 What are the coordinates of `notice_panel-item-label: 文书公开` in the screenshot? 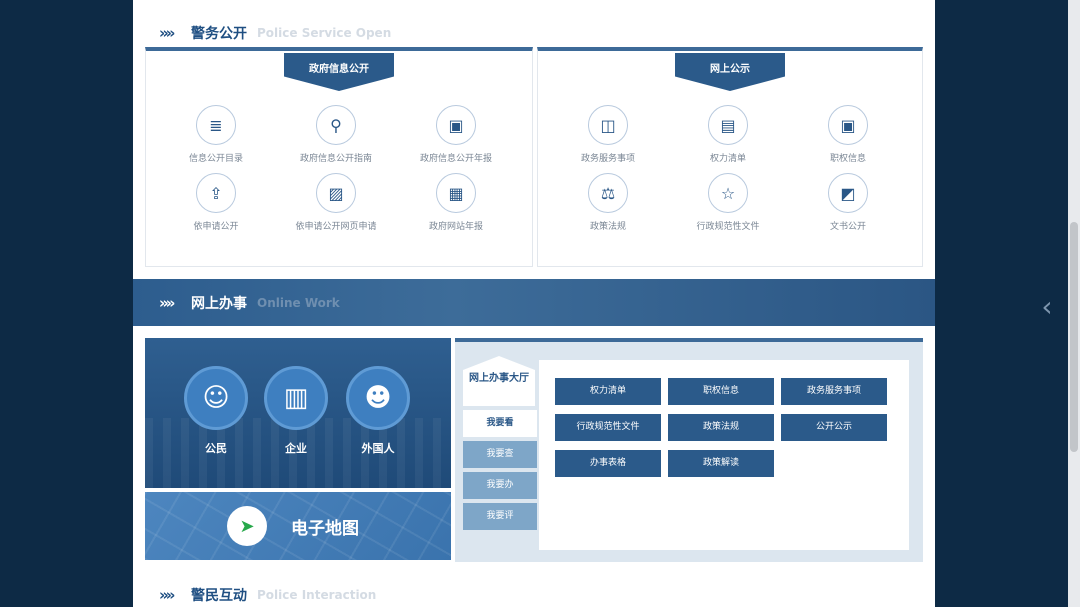 It's located at (847, 227).